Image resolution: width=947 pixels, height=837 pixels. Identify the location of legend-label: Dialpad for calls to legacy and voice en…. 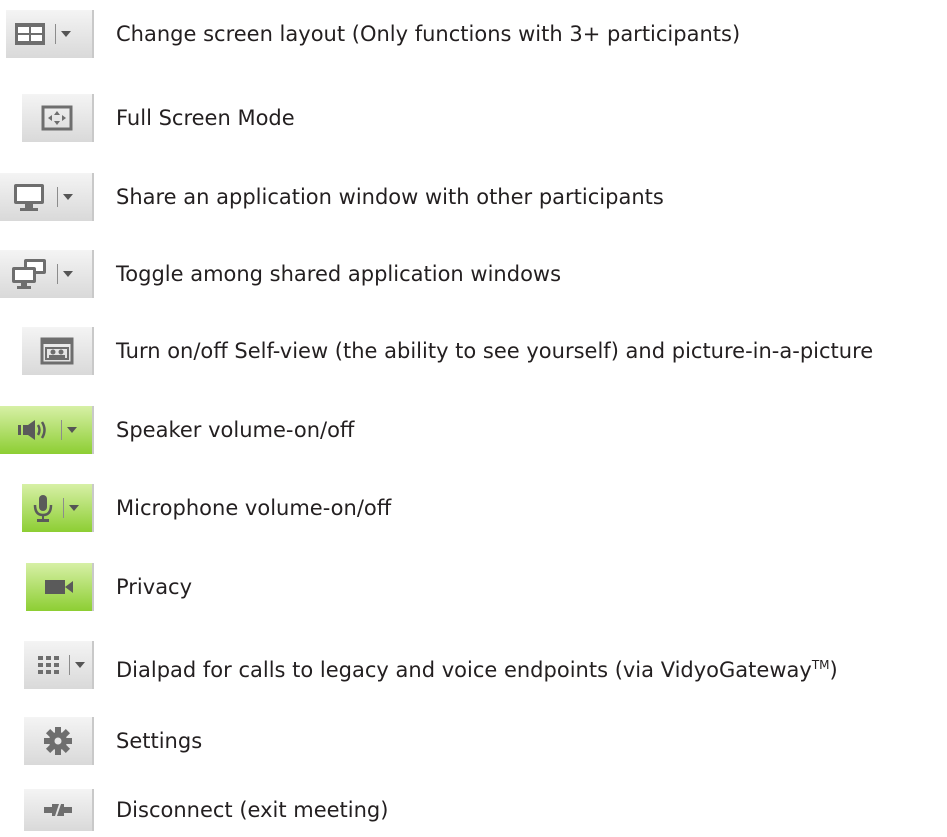
(477, 665).